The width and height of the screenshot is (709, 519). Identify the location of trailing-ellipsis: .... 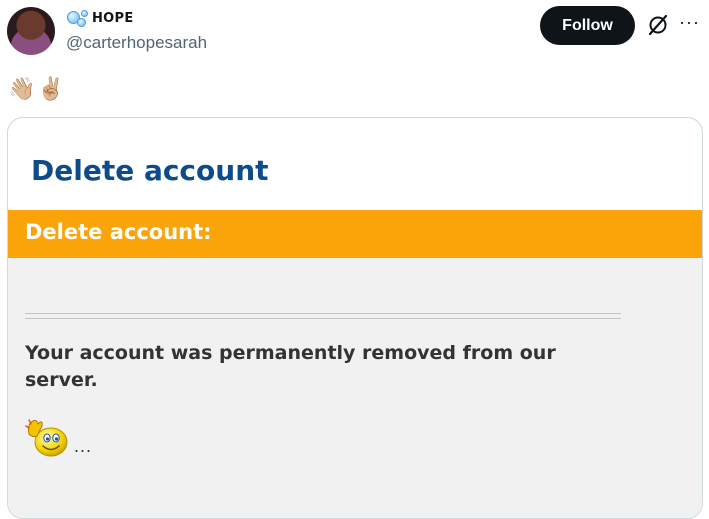
(83, 446).